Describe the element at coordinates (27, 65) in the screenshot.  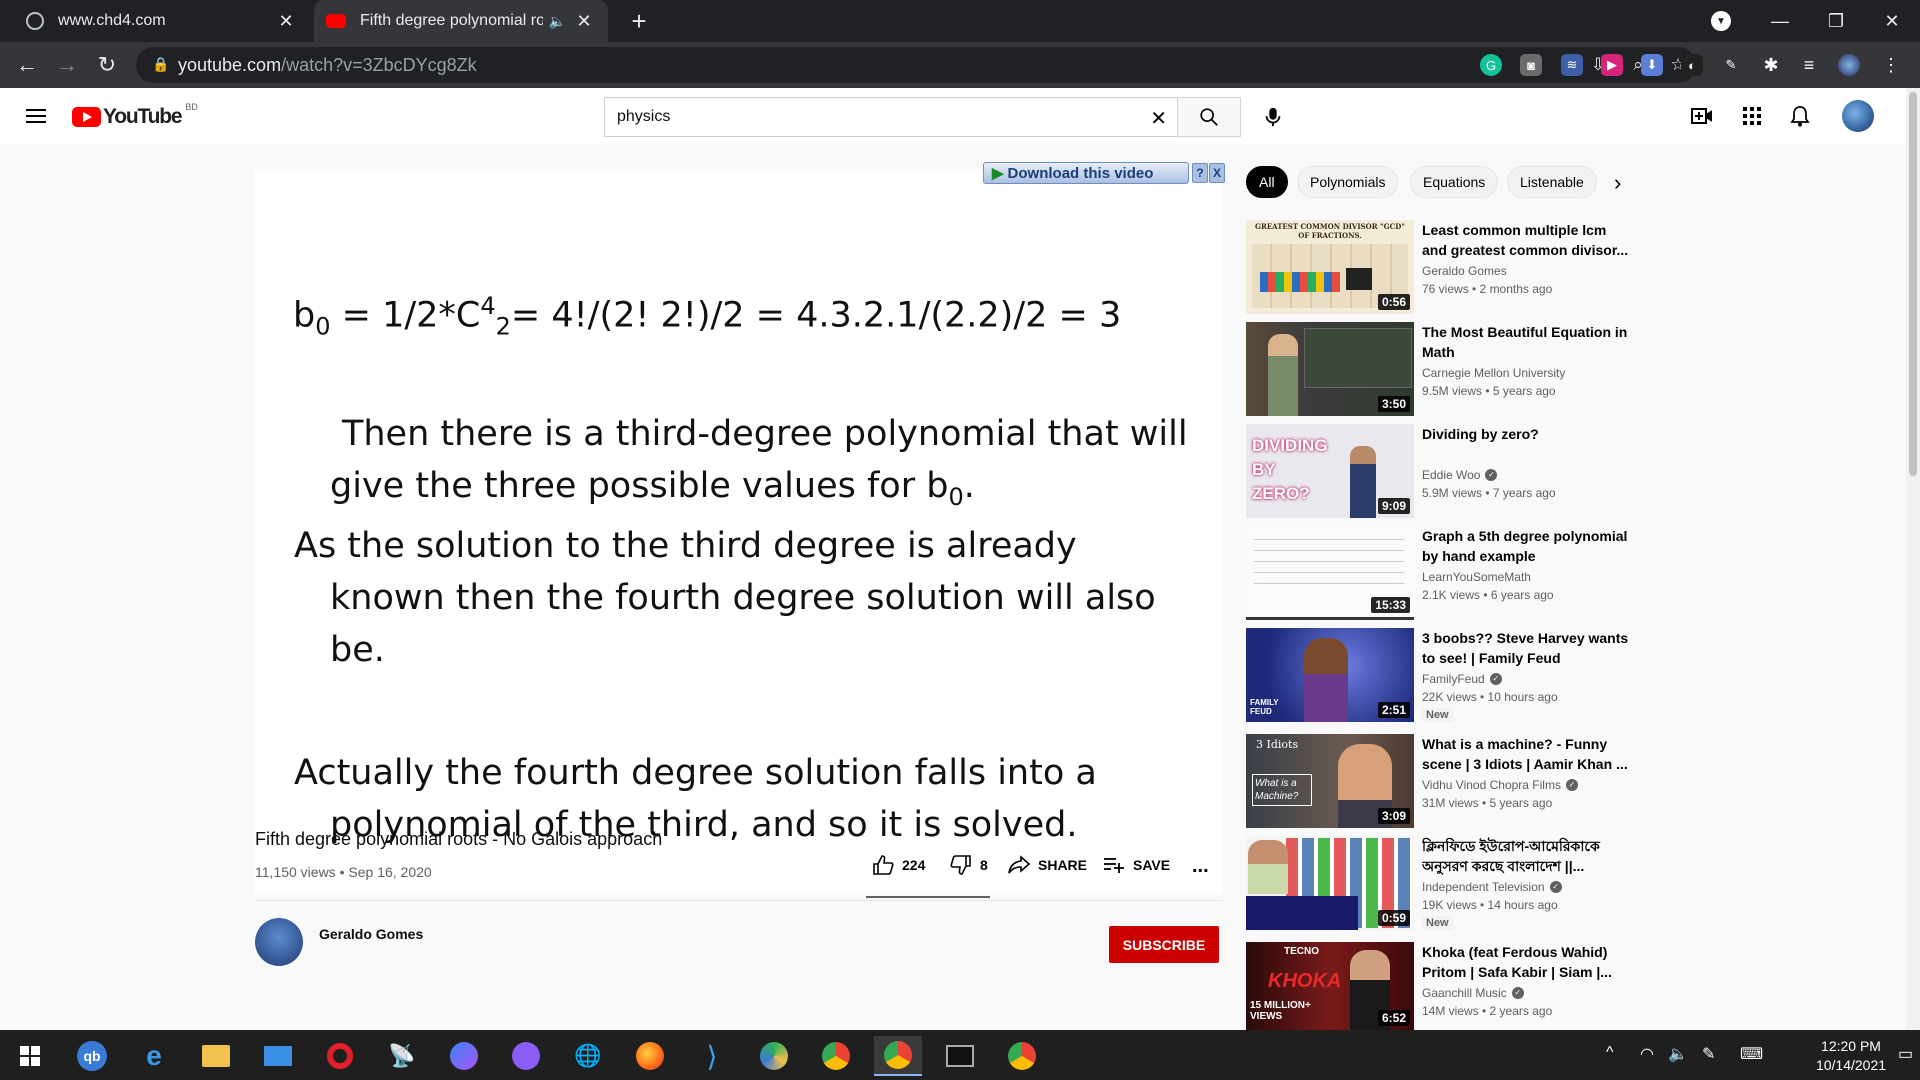
I see `back-icon: ←` at that location.